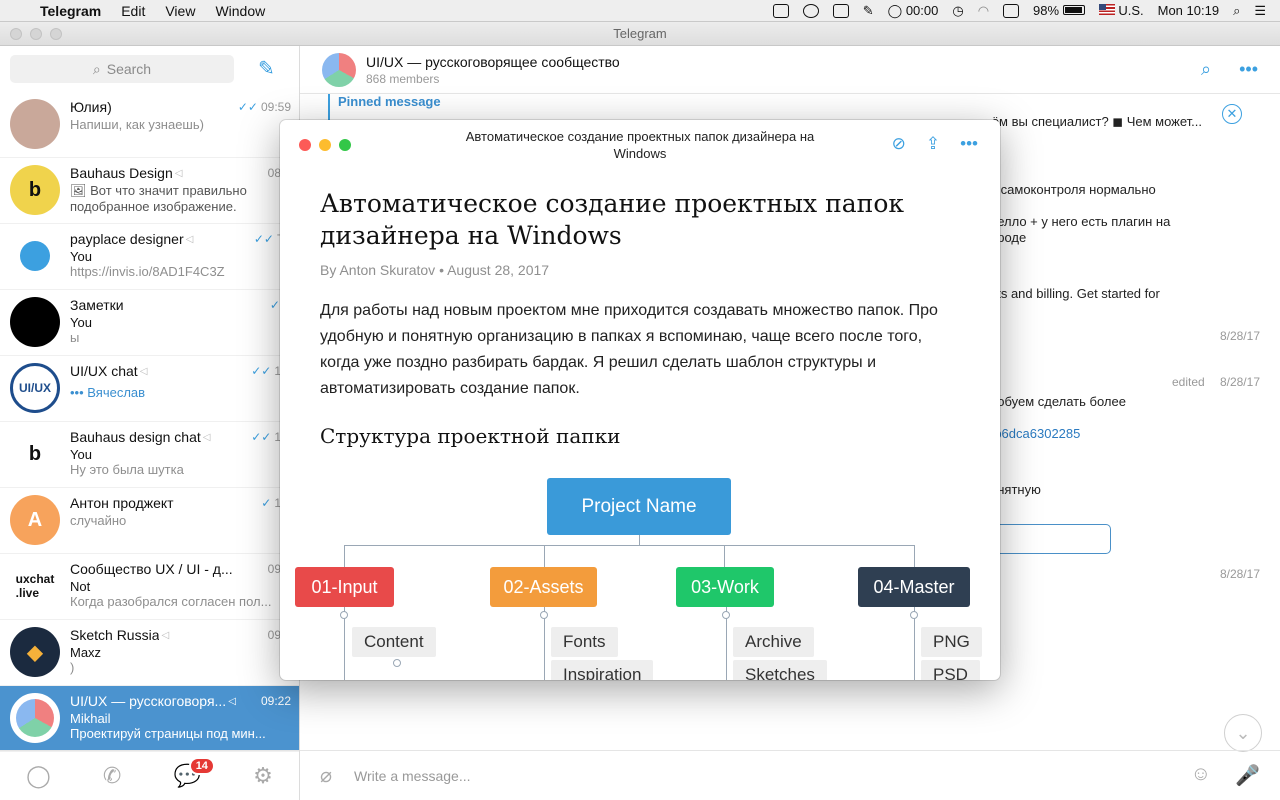  What do you see at coordinates (1232, 114) in the screenshot?
I see `close-pinned-icon: ✕` at bounding box center [1232, 114].